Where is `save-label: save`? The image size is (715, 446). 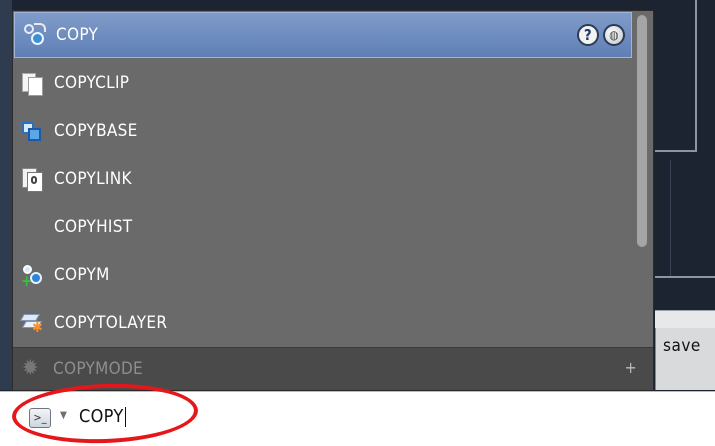
save-label: save is located at coordinates (682, 346).